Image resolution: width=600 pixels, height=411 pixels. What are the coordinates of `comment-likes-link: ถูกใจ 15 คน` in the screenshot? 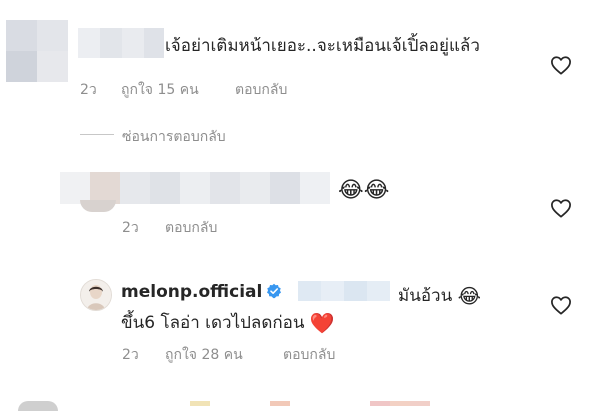 It's located at (160, 90).